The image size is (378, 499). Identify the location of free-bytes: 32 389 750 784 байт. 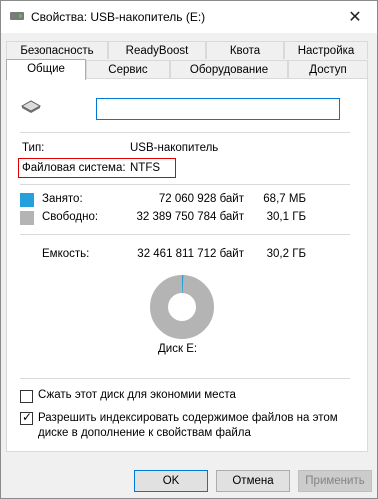
(190, 217).